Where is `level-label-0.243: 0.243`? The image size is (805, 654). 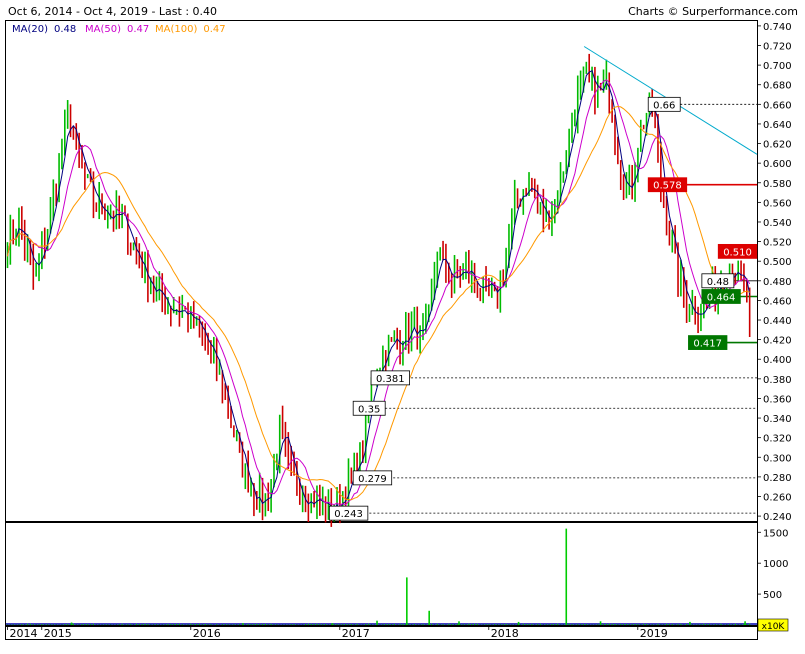
level-label-0.243: 0.243 is located at coordinates (348, 514).